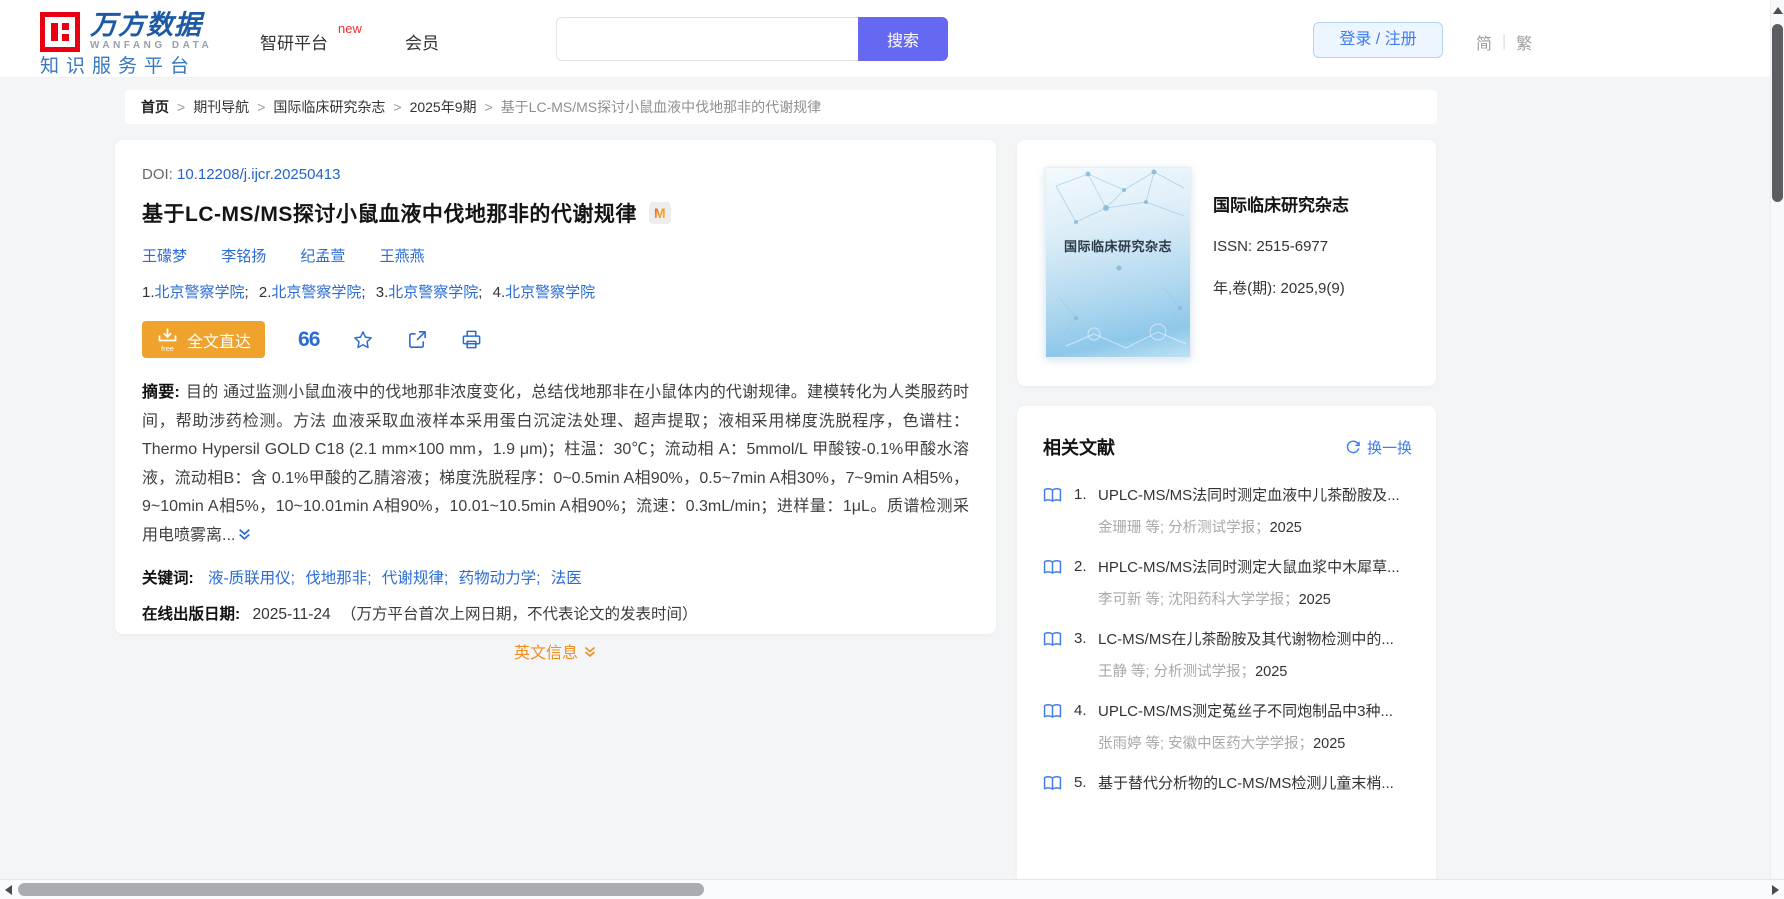 The width and height of the screenshot is (1784, 899). Describe the element at coordinates (1378, 40) in the screenshot. I see `login-register-button: 登录 / 注册` at that location.